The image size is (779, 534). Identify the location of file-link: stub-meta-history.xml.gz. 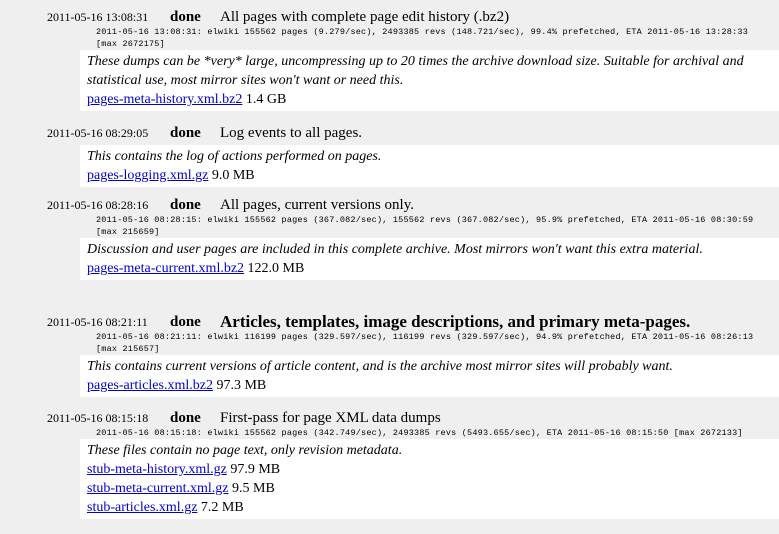
(157, 469).